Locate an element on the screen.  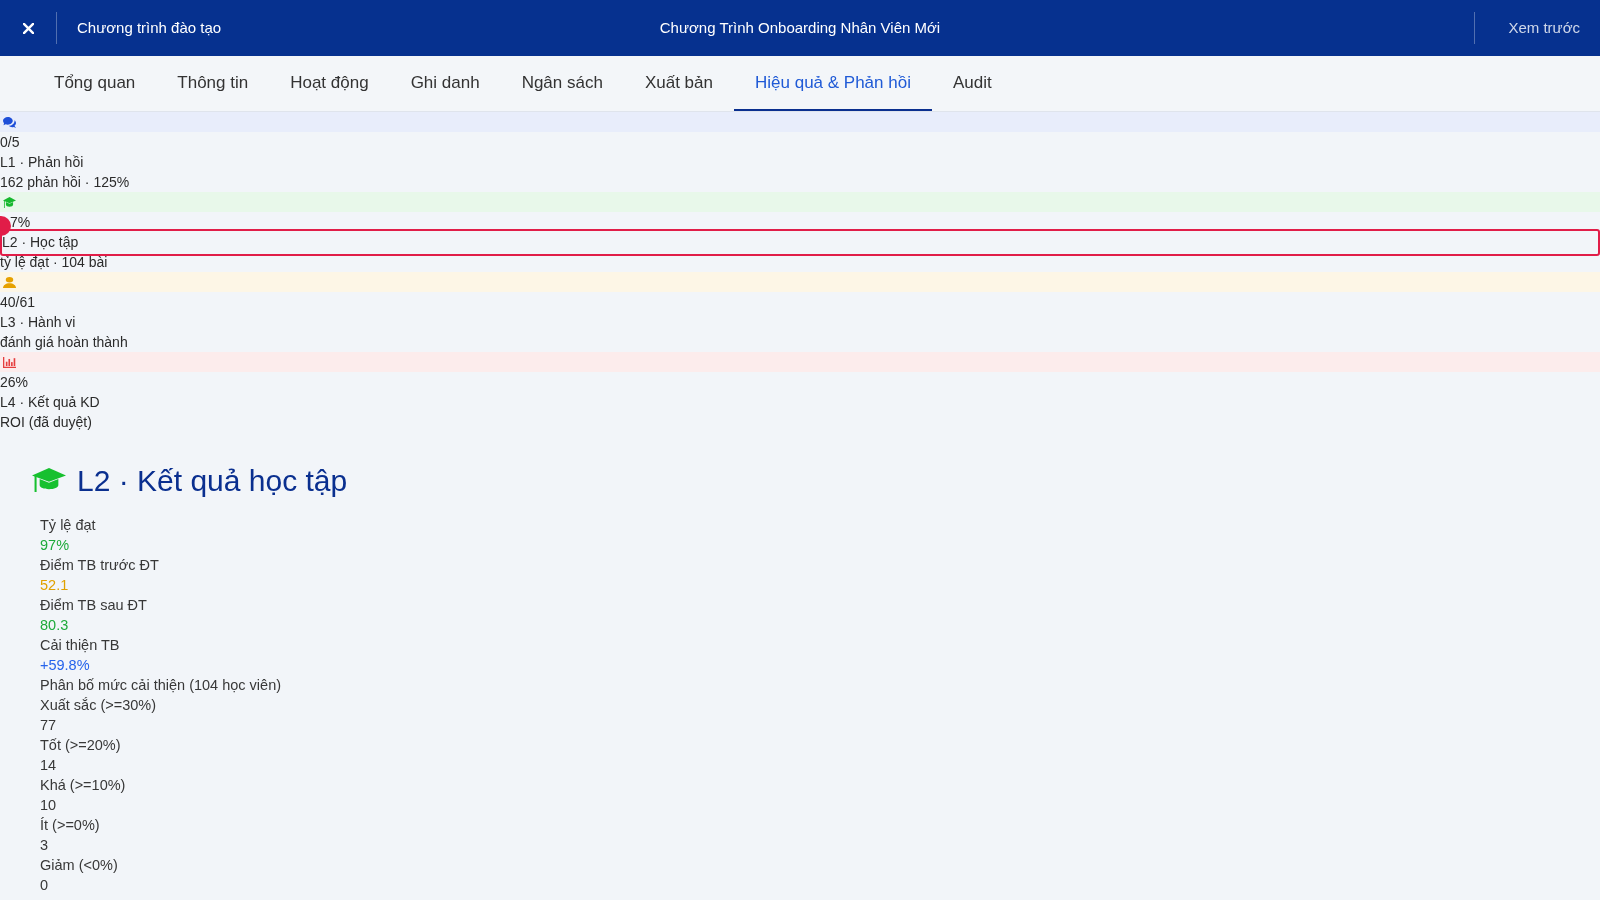
preview-link: Xem trước is located at coordinates (1544, 28).